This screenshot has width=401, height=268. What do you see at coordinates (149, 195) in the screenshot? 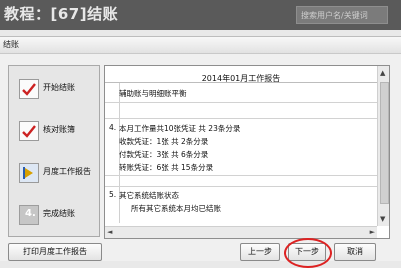
I see `report-line: 其它系统结账状态` at bounding box center [149, 195].